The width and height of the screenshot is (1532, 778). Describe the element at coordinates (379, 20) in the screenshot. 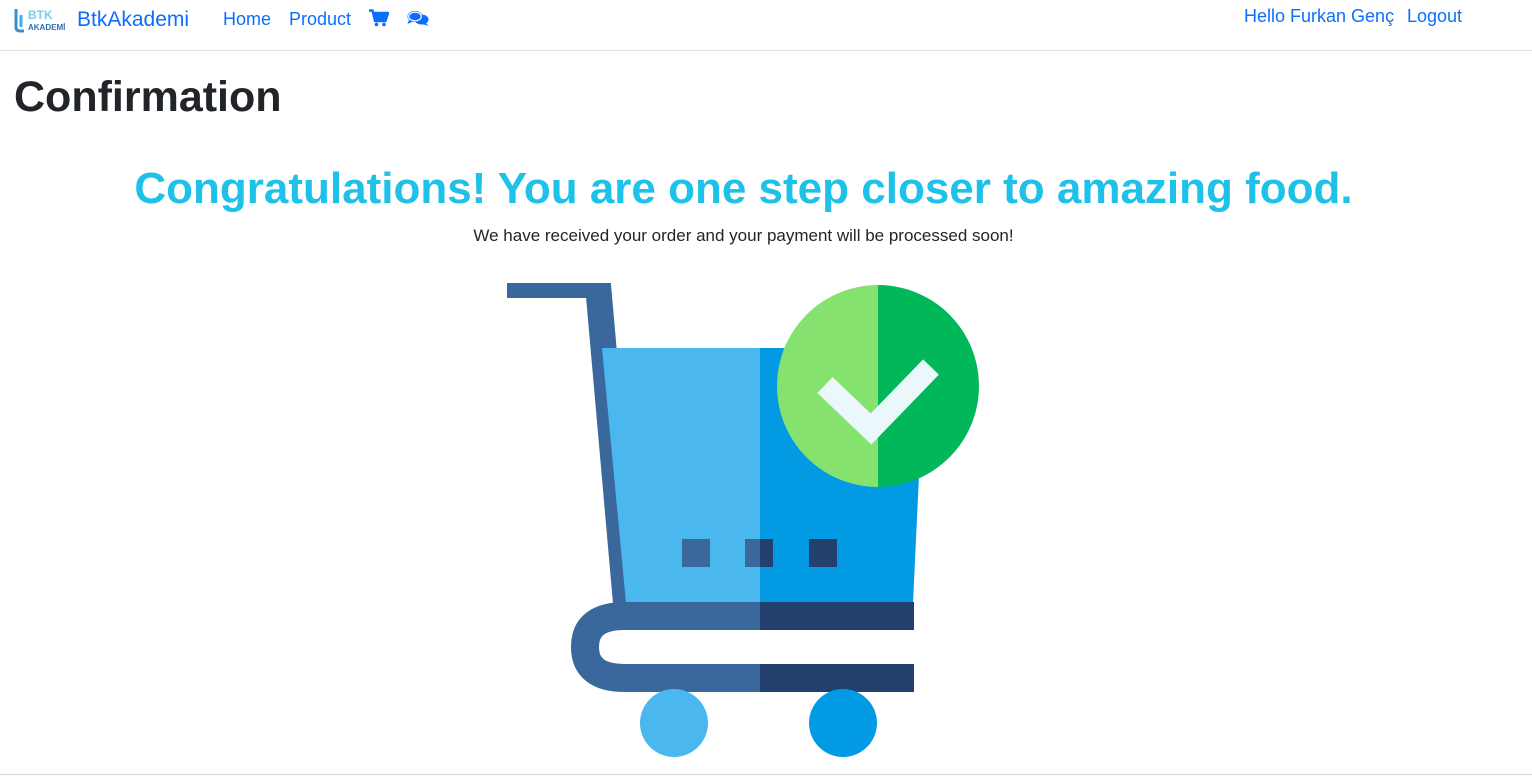

I see `shopping-cart-icon` at that location.